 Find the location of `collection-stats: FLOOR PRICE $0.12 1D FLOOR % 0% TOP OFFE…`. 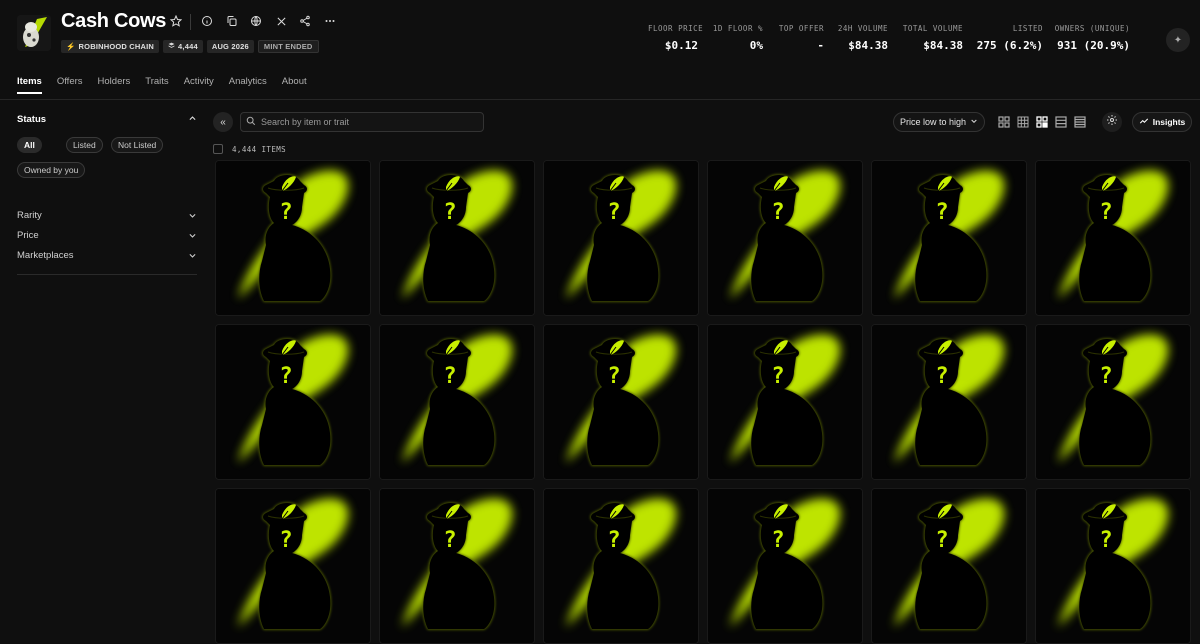

collection-stats: FLOOR PRICE $0.12 1D FLOOR % 0% TOP OFFE… is located at coordinates (889, 38).